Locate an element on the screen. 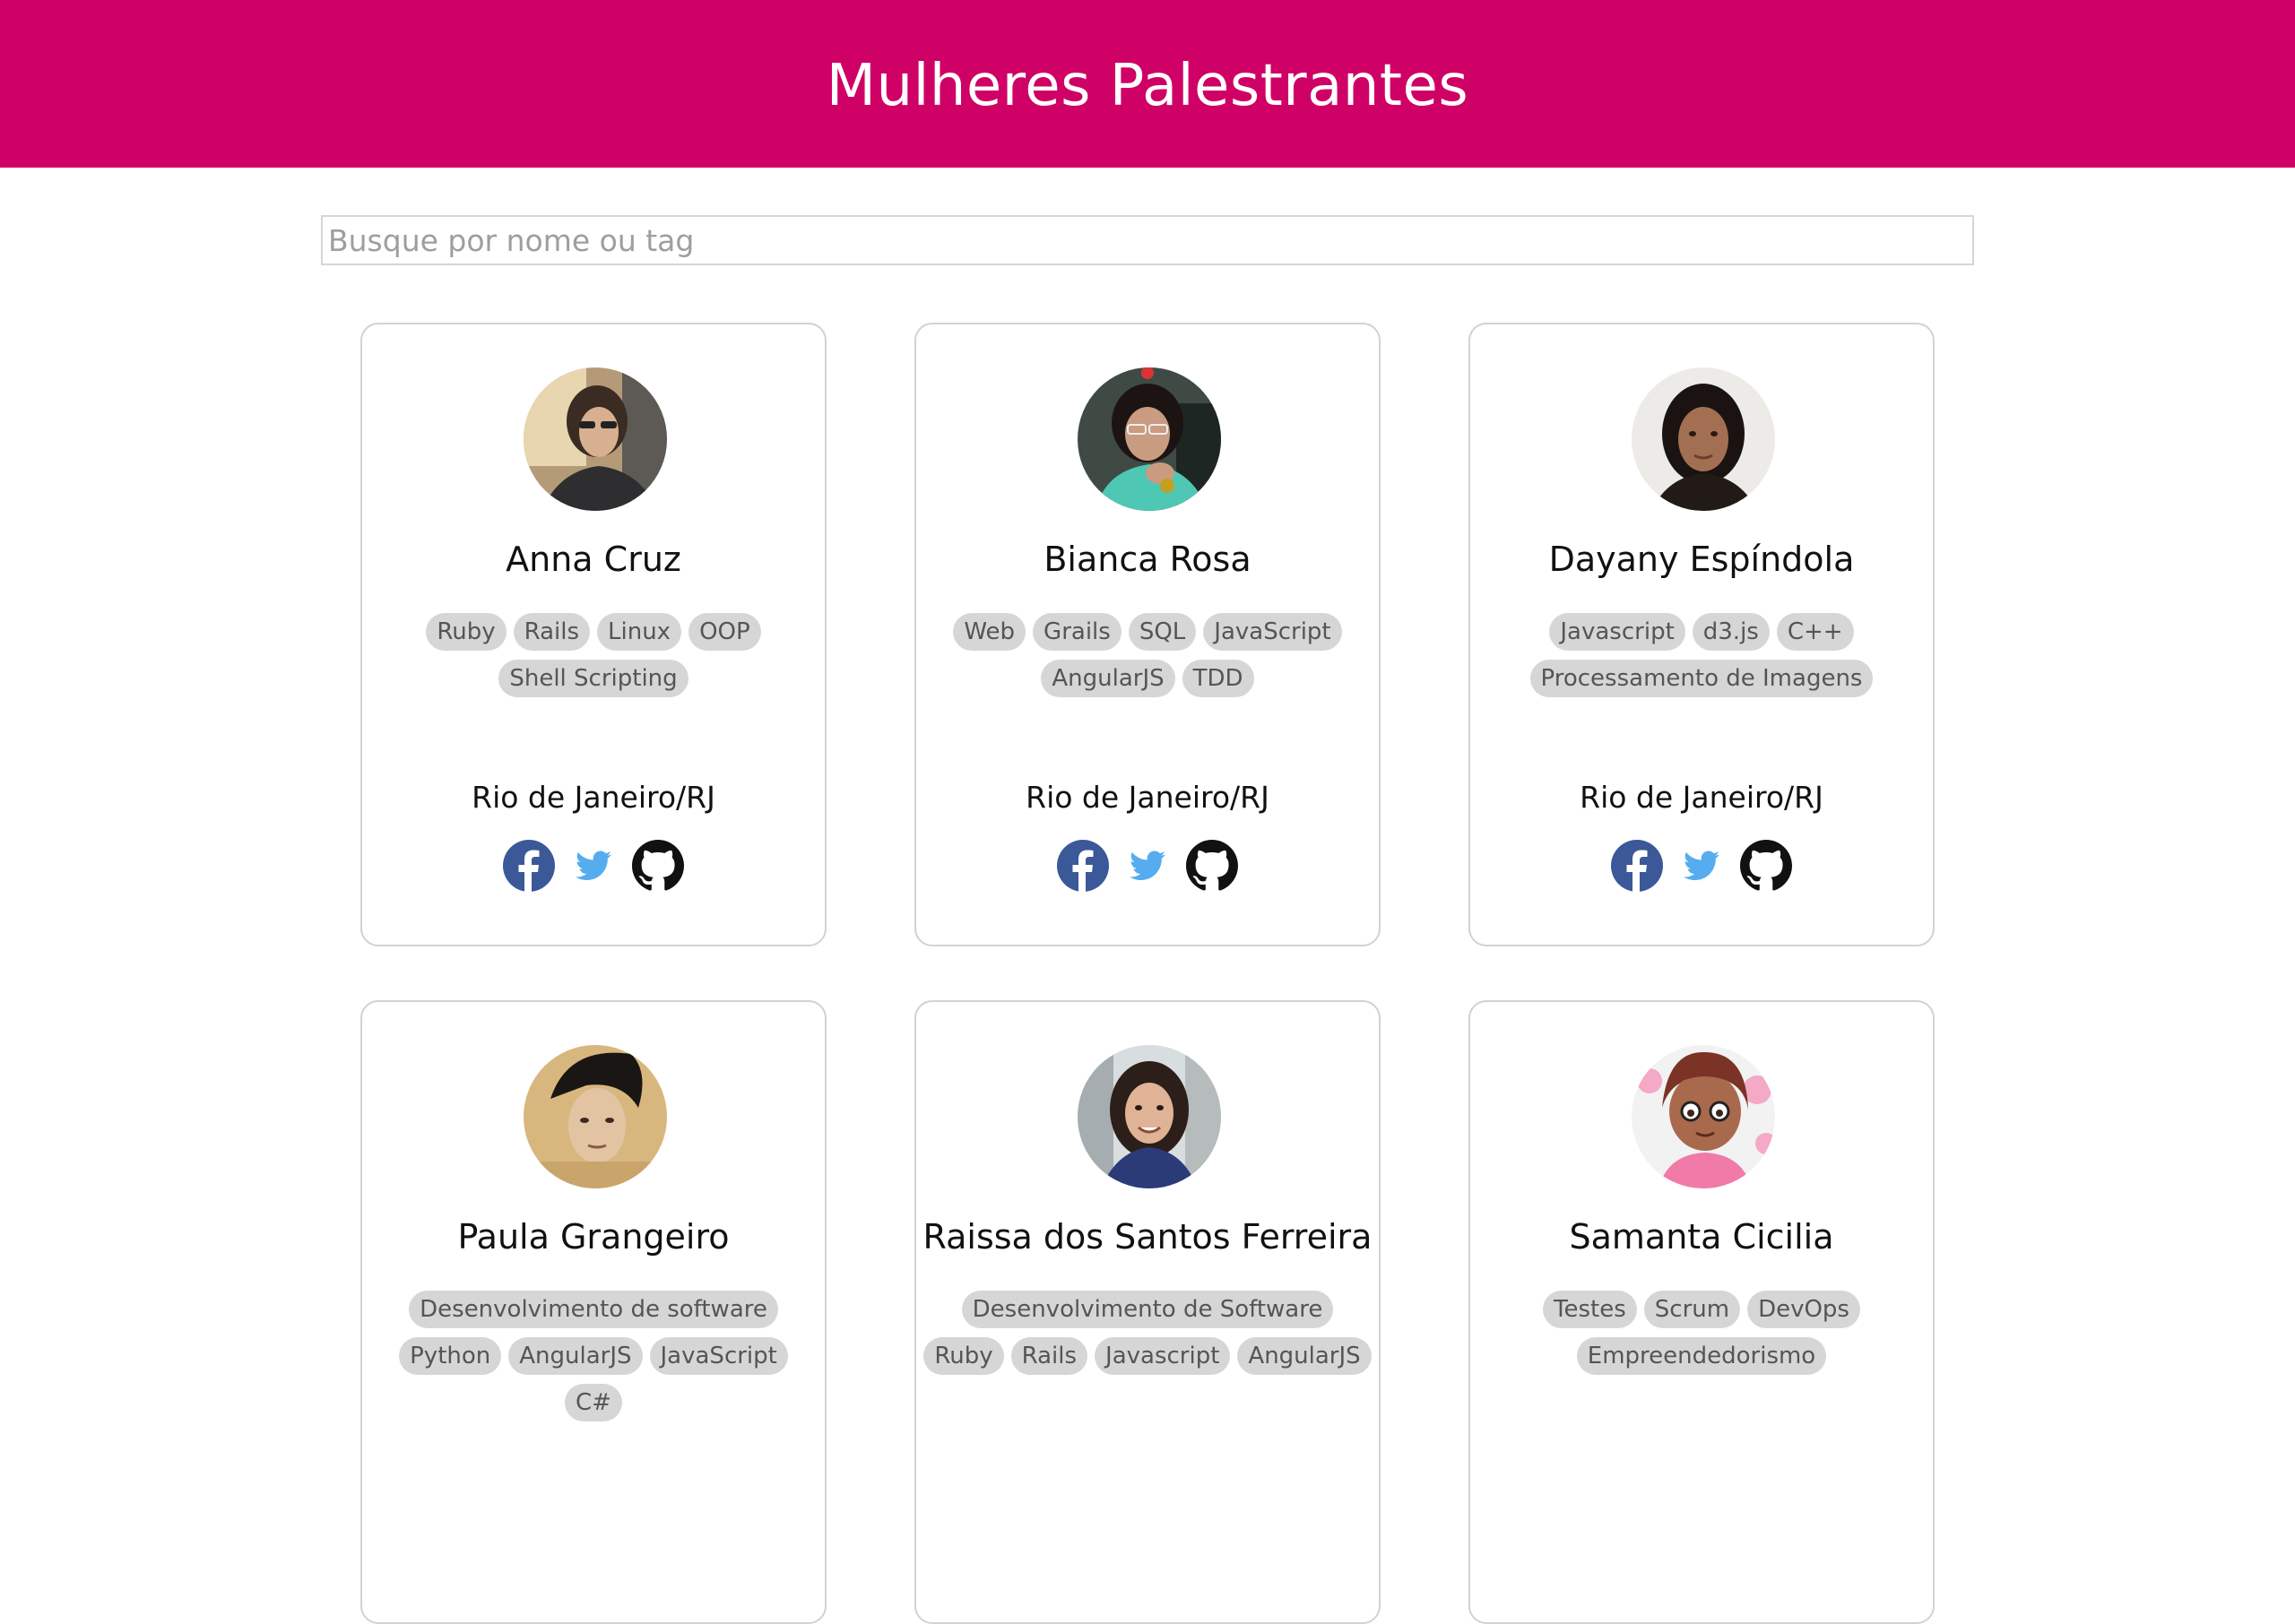  speaker-name: Anna Cruz is located at coordinates (594, 559).